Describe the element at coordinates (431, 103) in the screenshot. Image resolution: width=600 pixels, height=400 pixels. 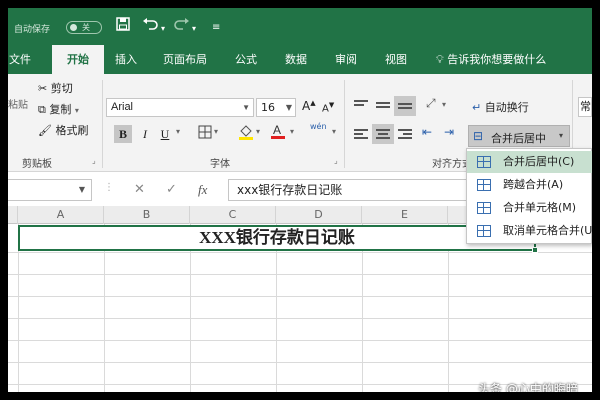
I see `orientation-icon: ⤢` at that location.